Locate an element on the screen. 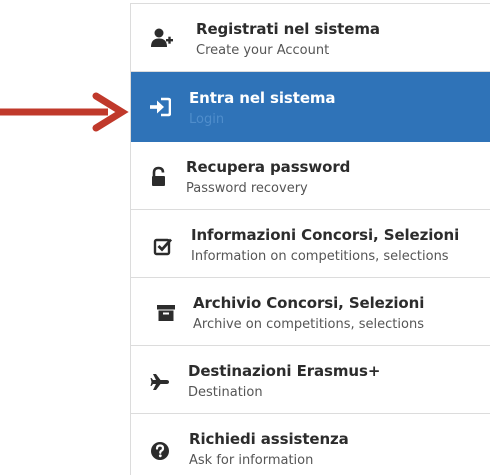  menu-item-subtitle: Login is located at coordinates (207, 119).